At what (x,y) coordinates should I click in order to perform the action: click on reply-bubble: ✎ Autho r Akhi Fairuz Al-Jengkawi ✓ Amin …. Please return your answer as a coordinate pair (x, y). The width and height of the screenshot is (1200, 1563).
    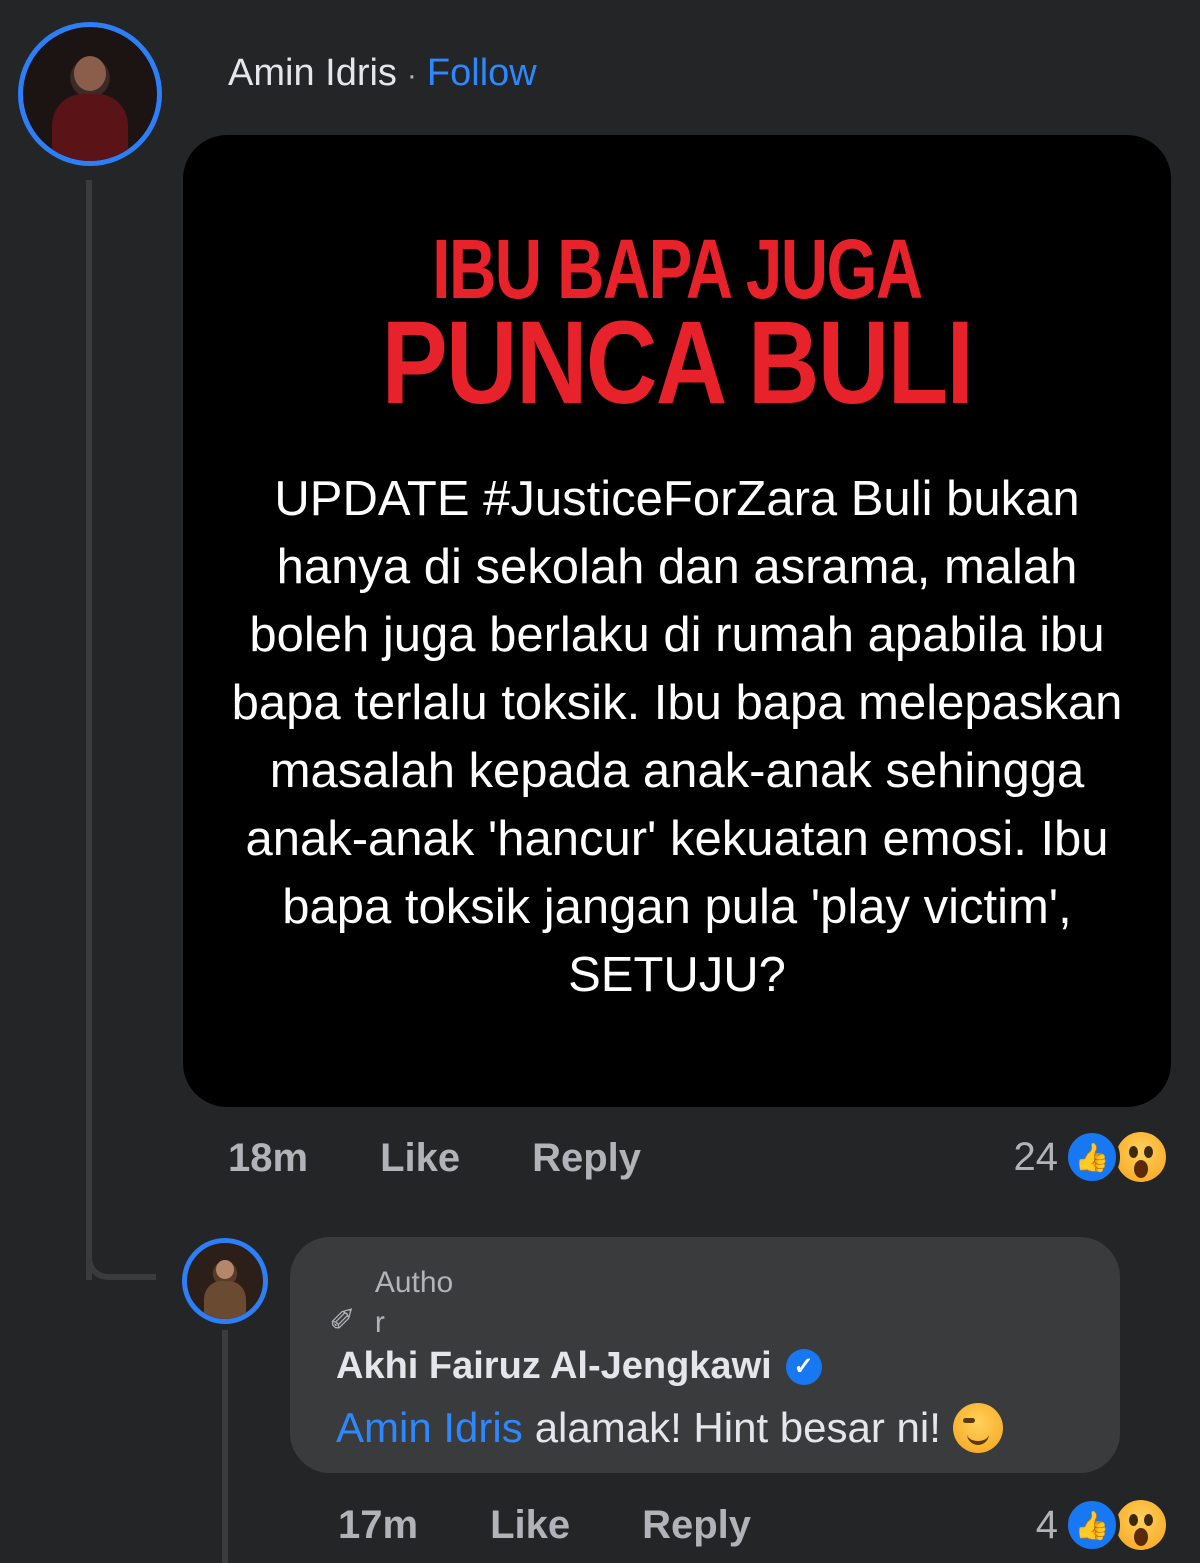
    Looking at the image, I should click on (705, 1355).